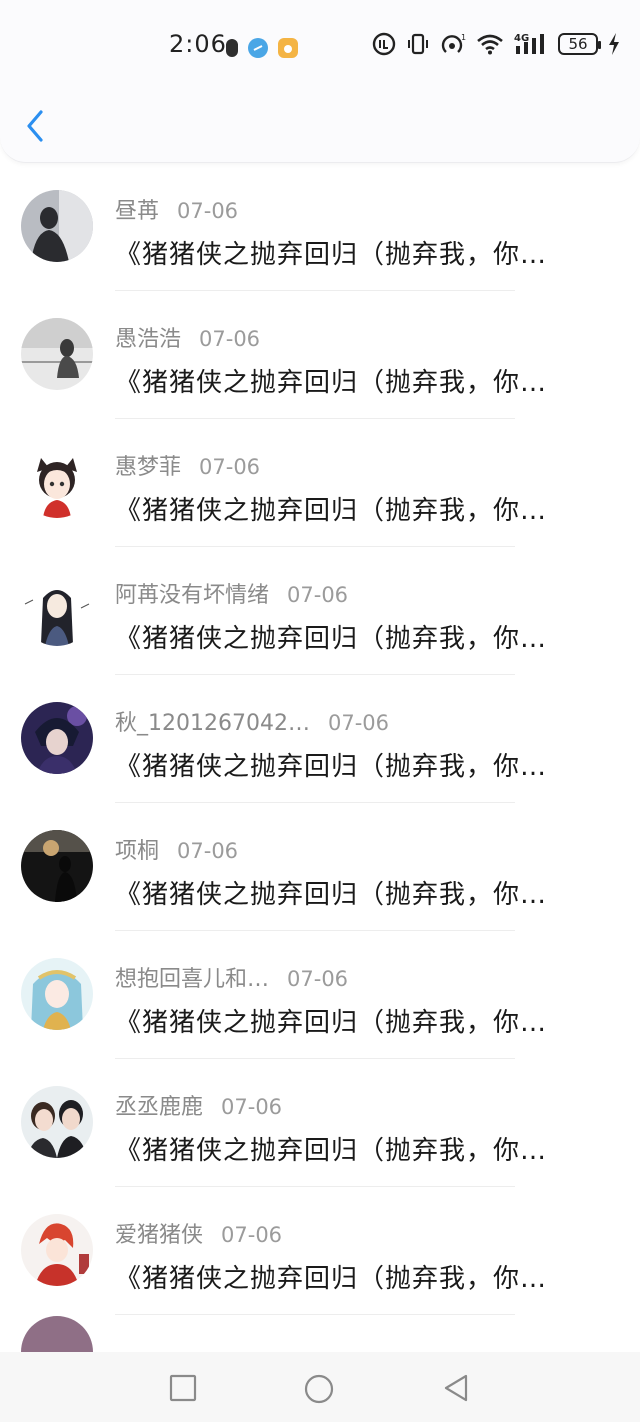 The image size is (640, 1422). I want to click on data-saver-icon, so click(384, 44).